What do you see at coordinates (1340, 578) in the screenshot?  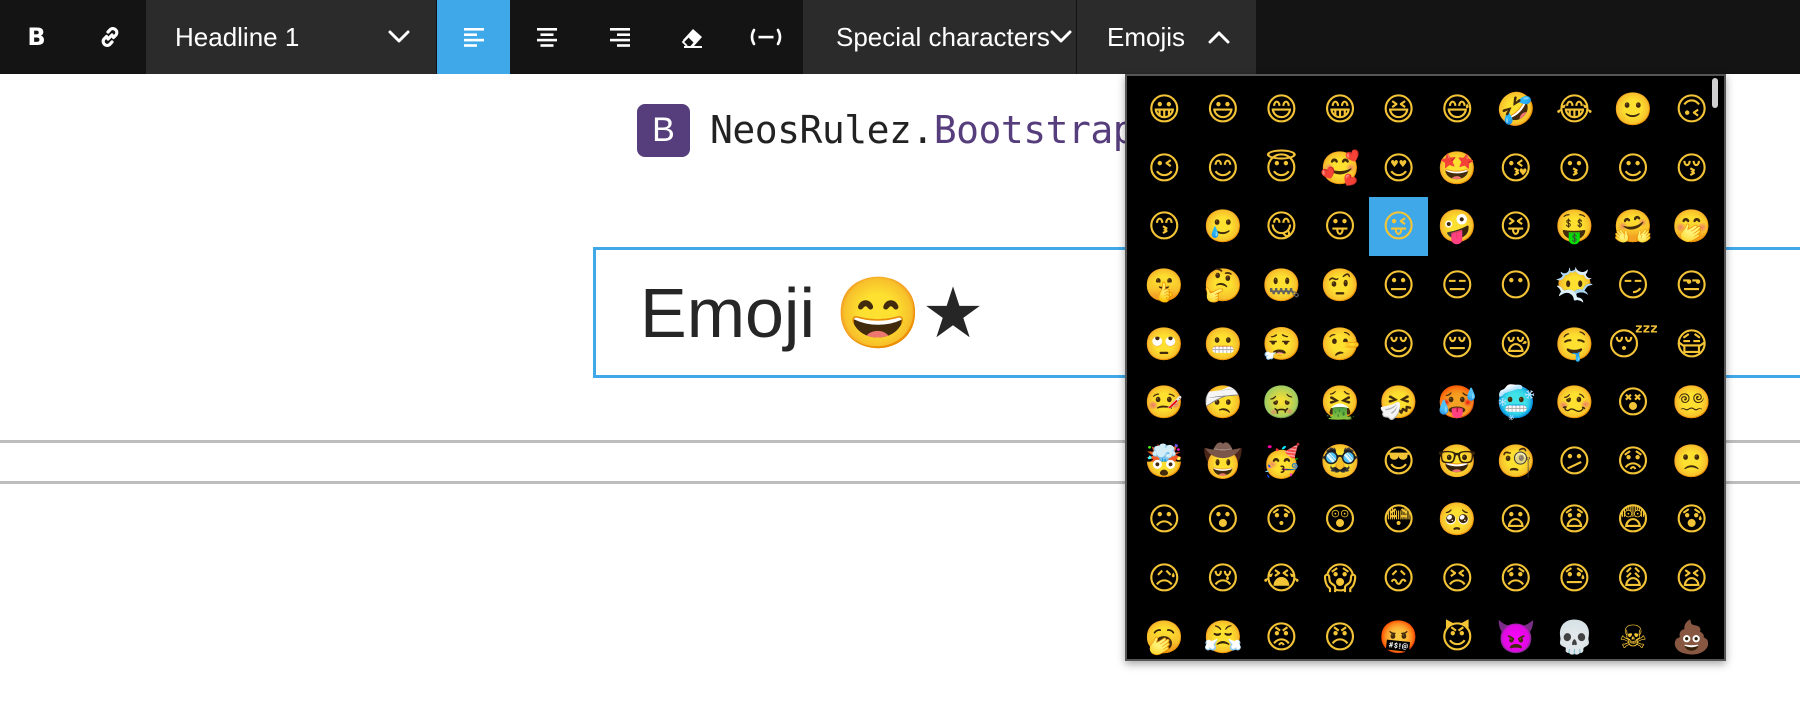 I see `emoji-option: 😱` at bounding box center [1340, 578].